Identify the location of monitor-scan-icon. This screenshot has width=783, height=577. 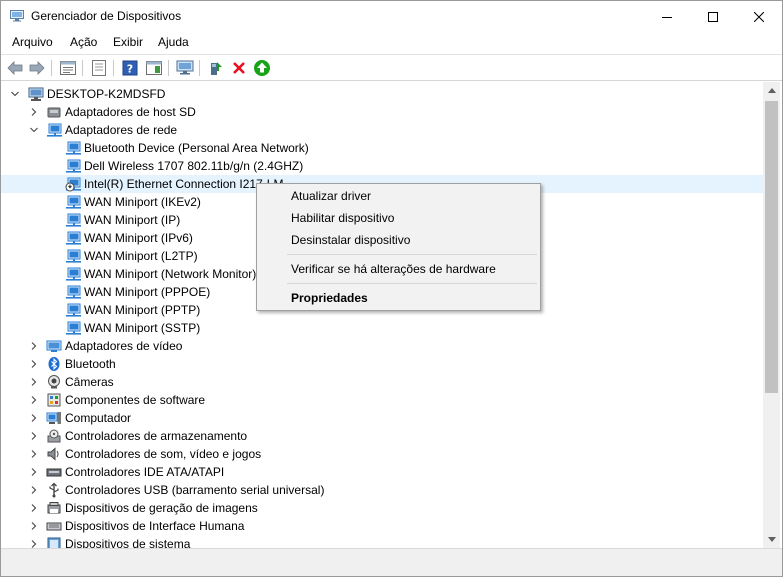
(185, 67).